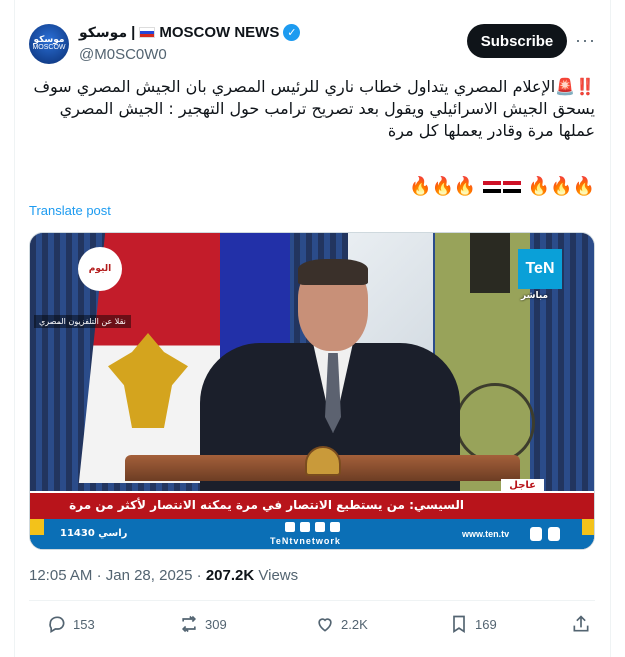 The width and height of the screenshot is (625, 657). What do you see at coordinates (60, 575) in the screenshot?
I see `post-time: 12:05 AM` at bounding box center [60, 575].